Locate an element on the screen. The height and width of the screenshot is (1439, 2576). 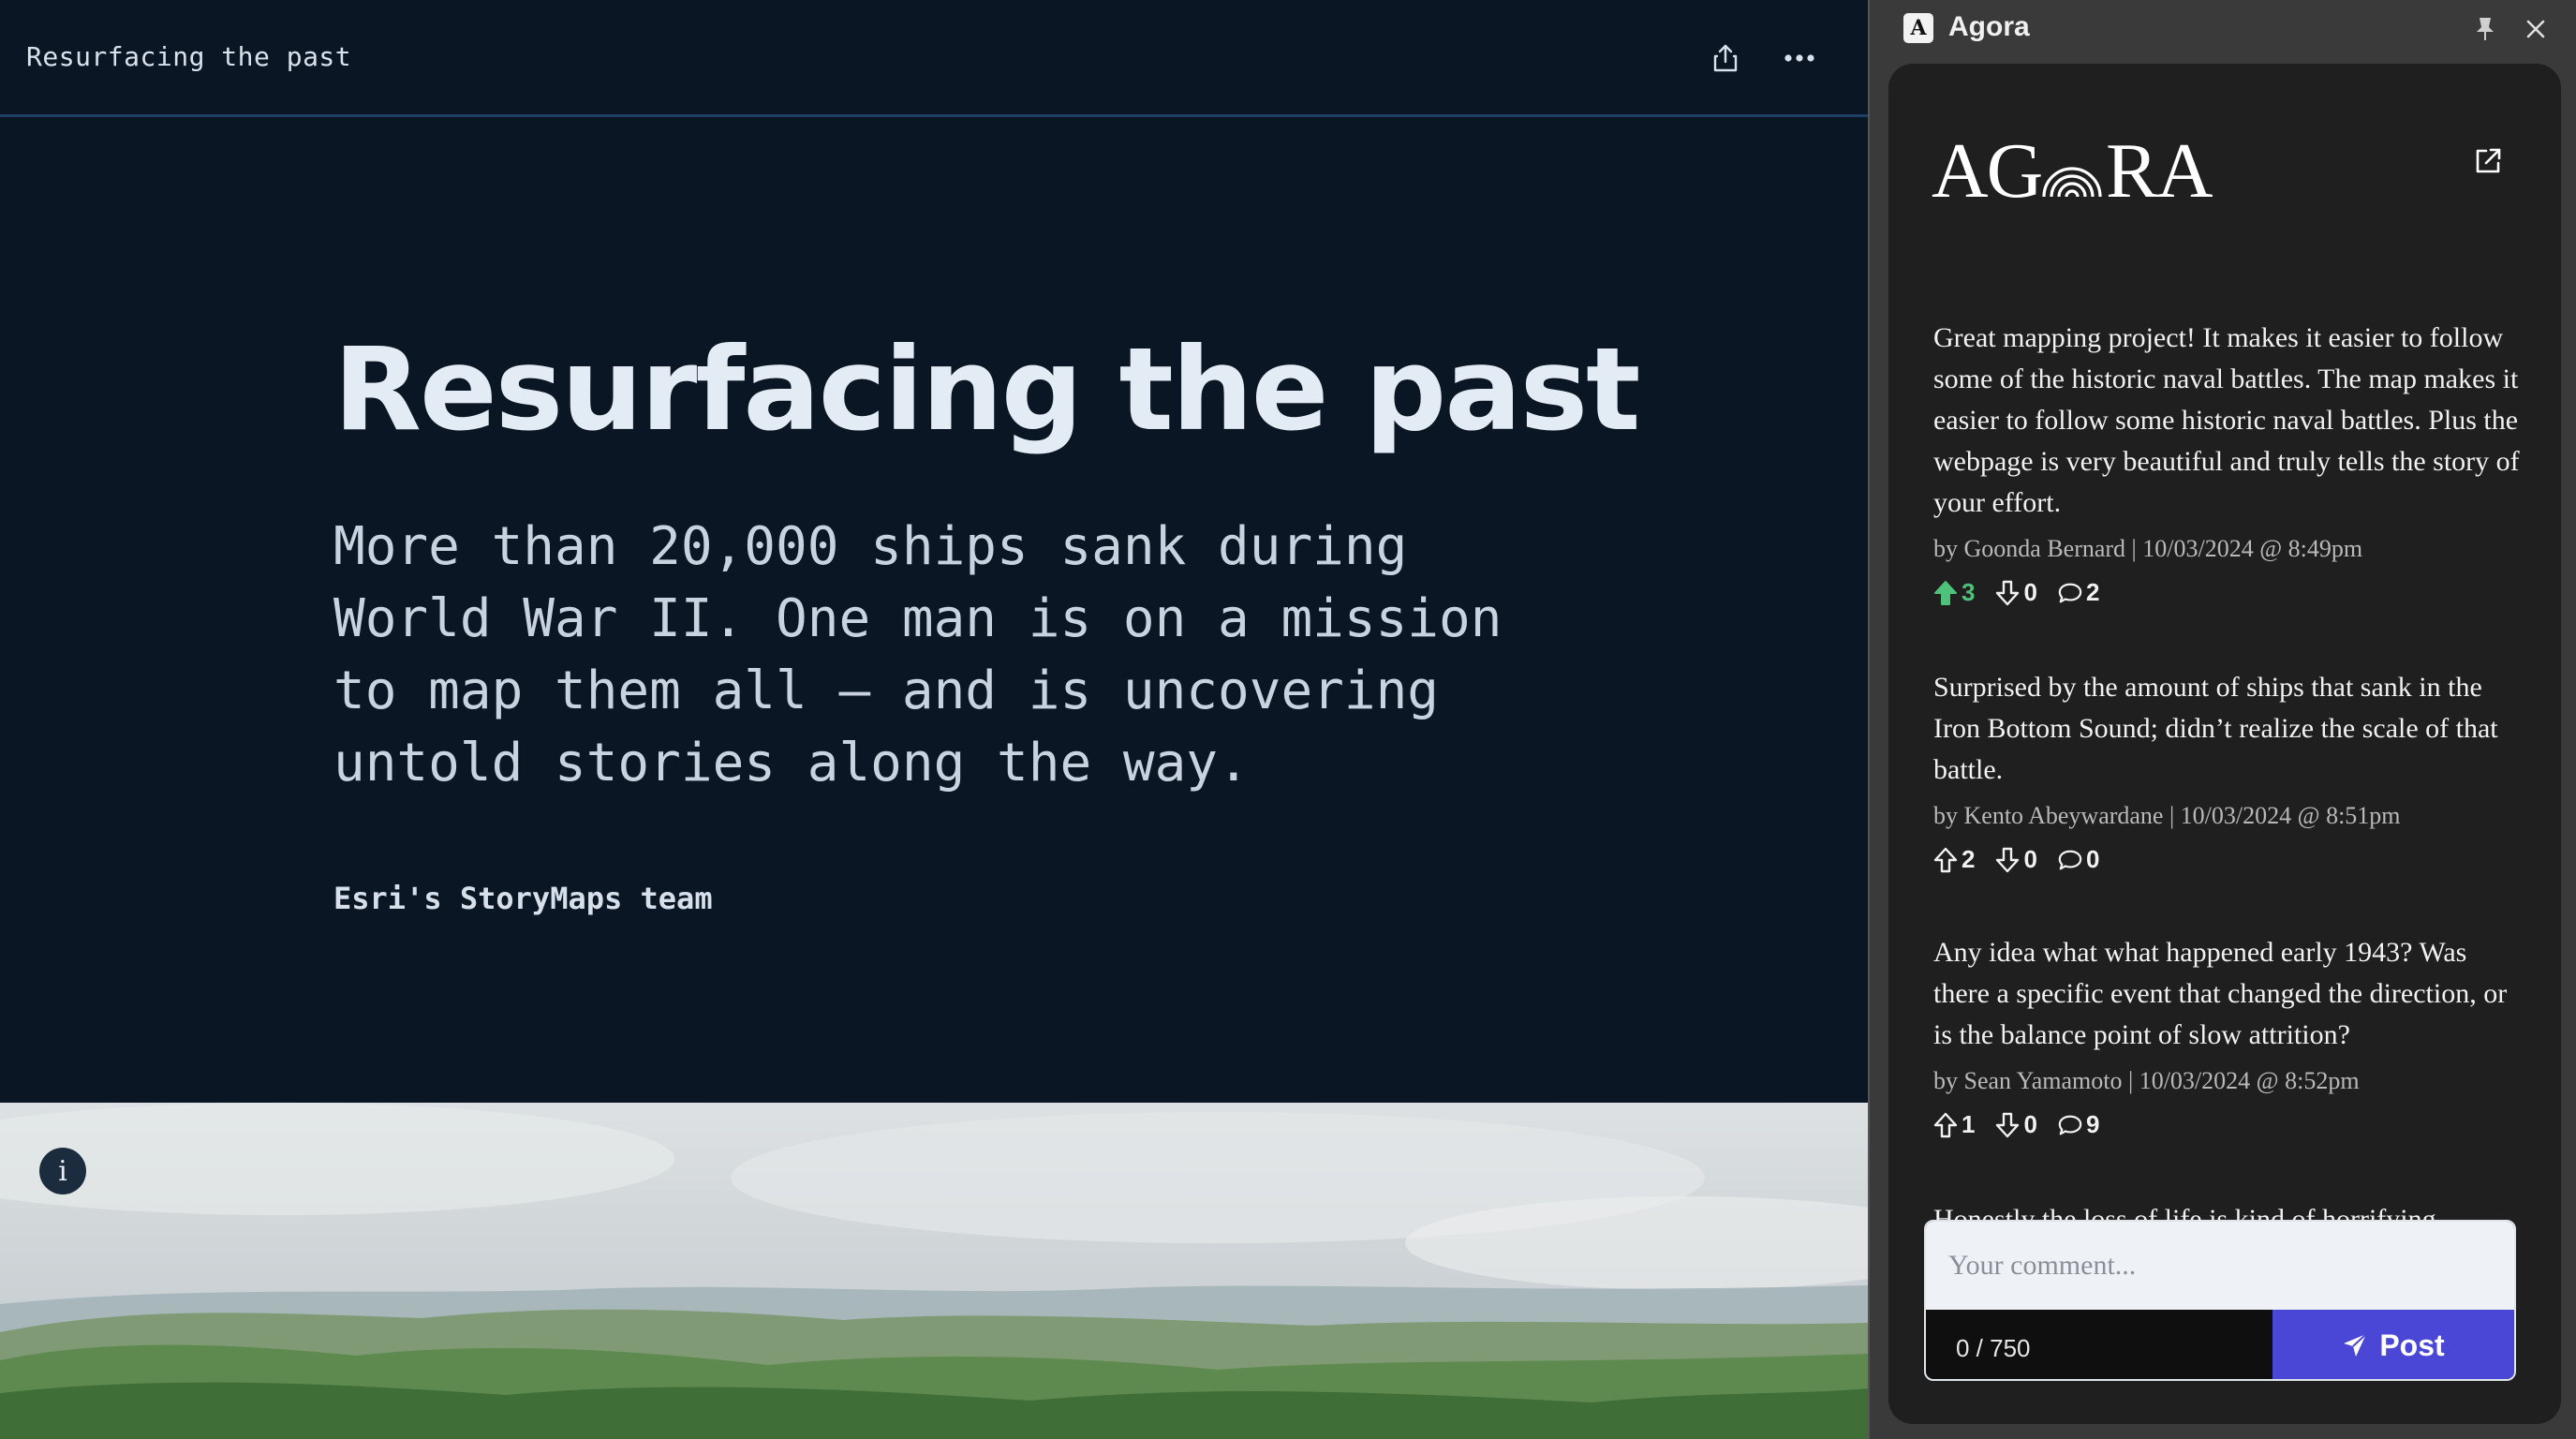
external-link-icon is located at coordinates (2488, 160).